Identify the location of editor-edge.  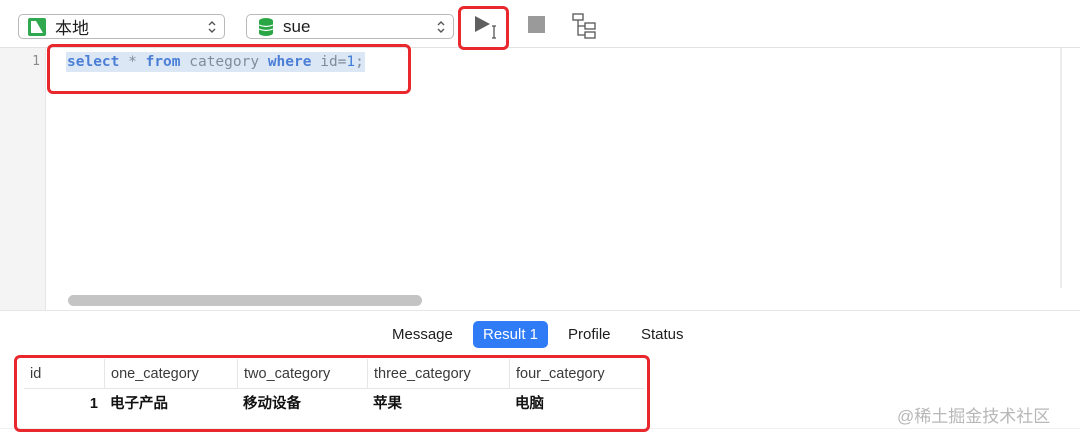
(1061, 168).